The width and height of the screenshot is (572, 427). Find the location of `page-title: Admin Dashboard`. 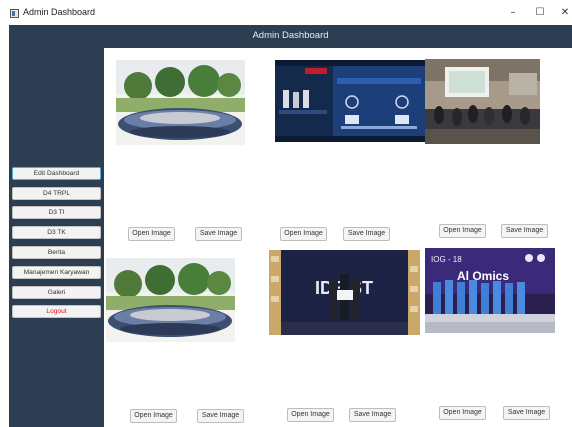

page-title: Admin Dashboard is located at coordinates (290, 35).